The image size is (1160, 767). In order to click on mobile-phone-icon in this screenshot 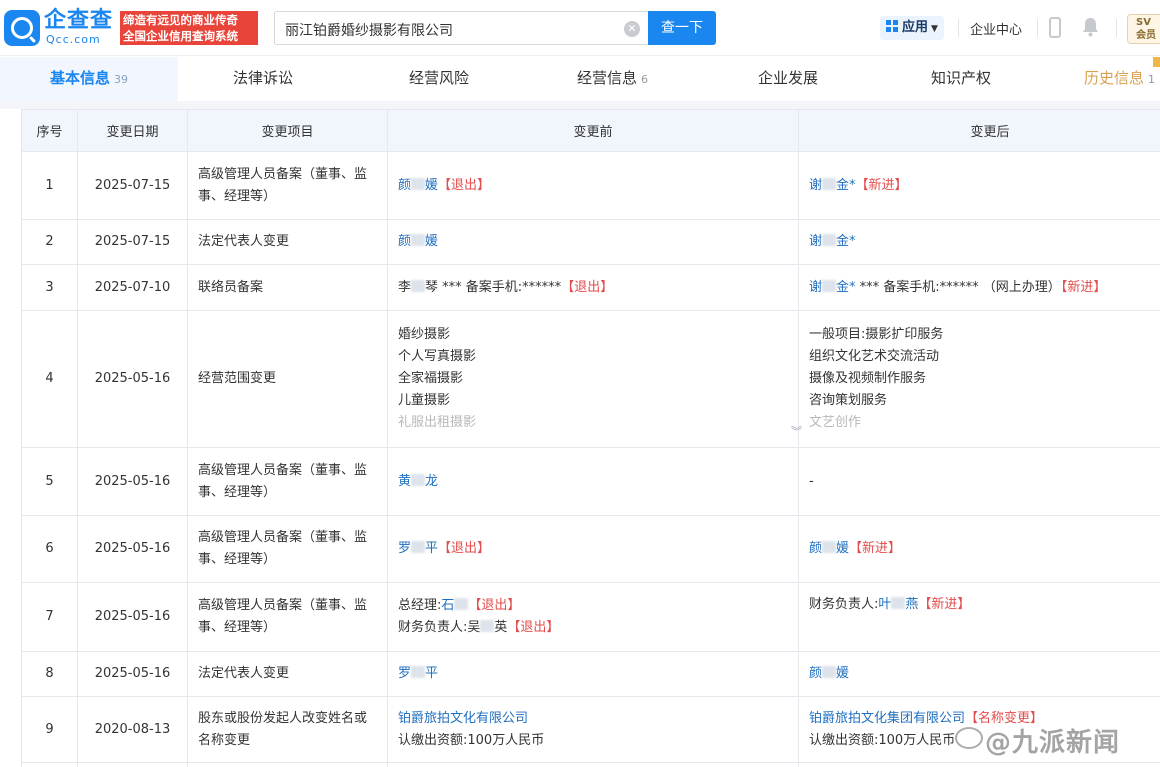, I will do `click(1055, 27)`.